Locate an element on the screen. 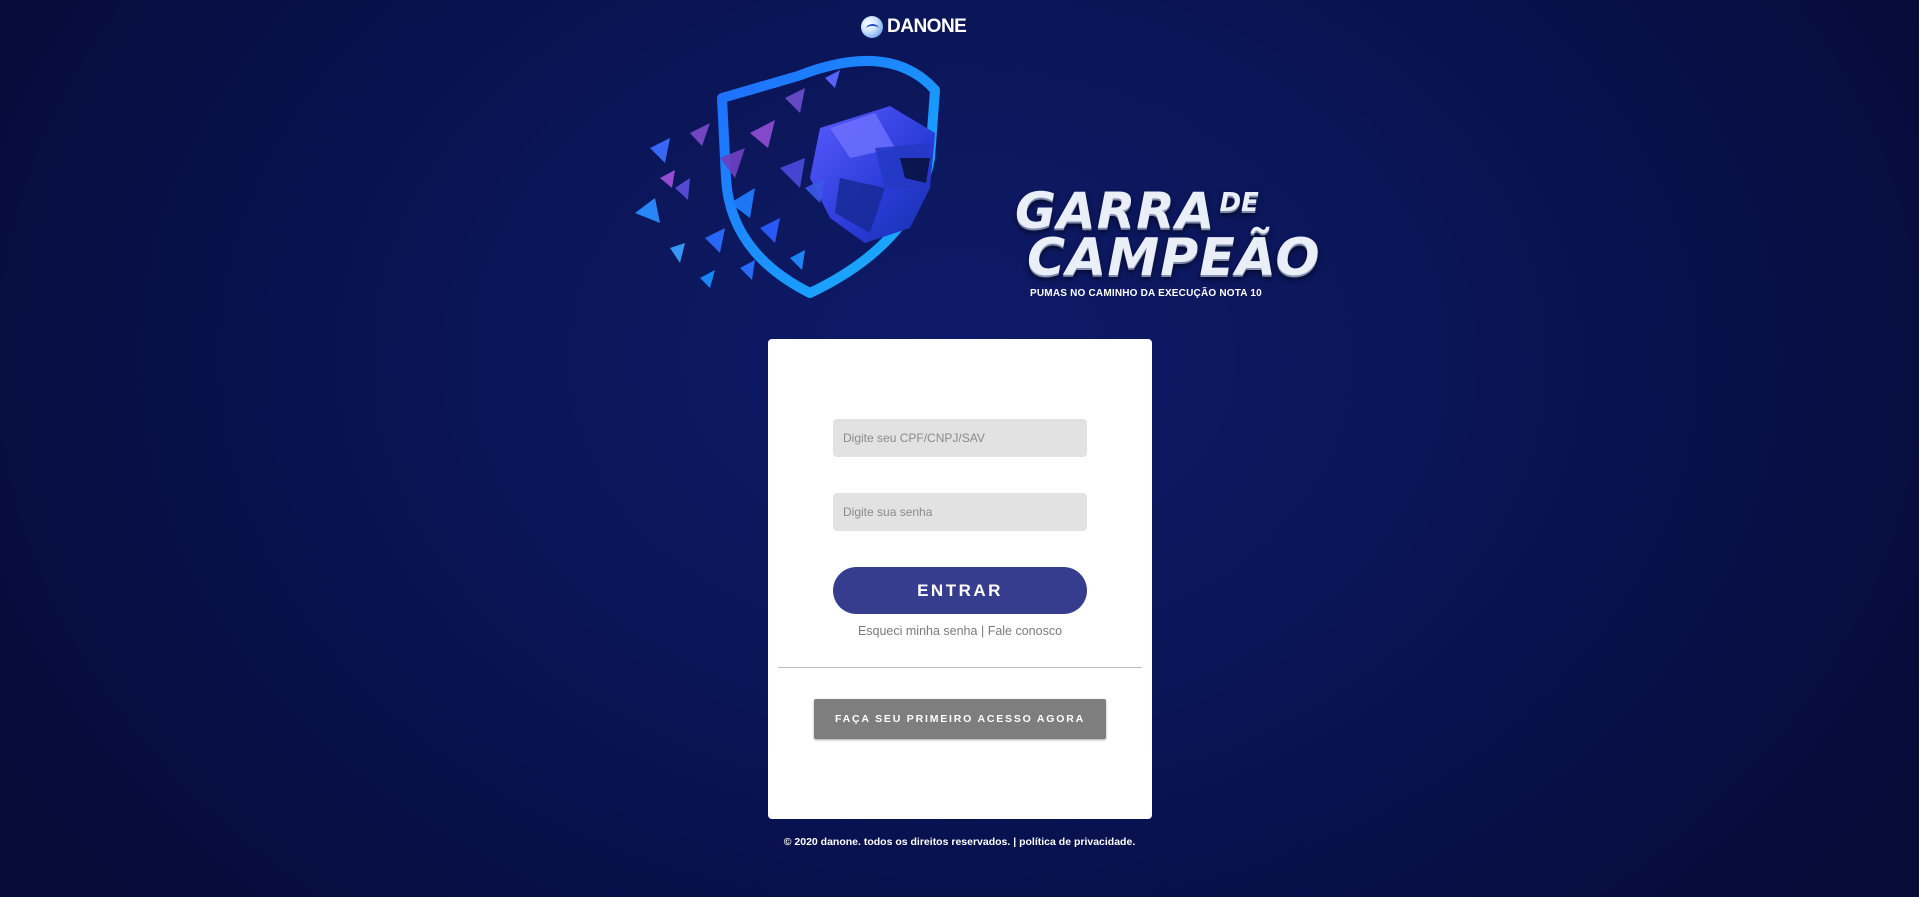 Image resolution: width=1919 pixels, height=897 pixels. login-button: ENTRAR is located at coordinates (960, 590).